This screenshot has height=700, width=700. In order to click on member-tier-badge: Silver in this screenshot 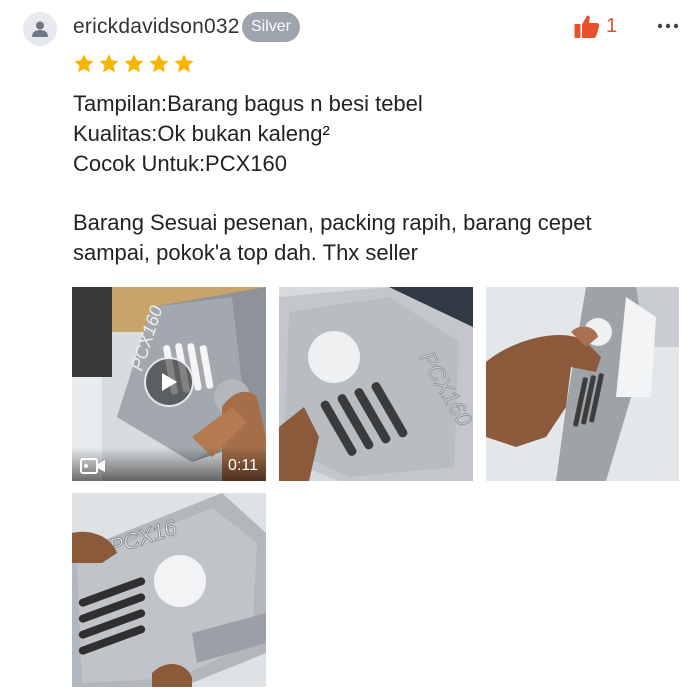, I will do `click(271, 27)`.